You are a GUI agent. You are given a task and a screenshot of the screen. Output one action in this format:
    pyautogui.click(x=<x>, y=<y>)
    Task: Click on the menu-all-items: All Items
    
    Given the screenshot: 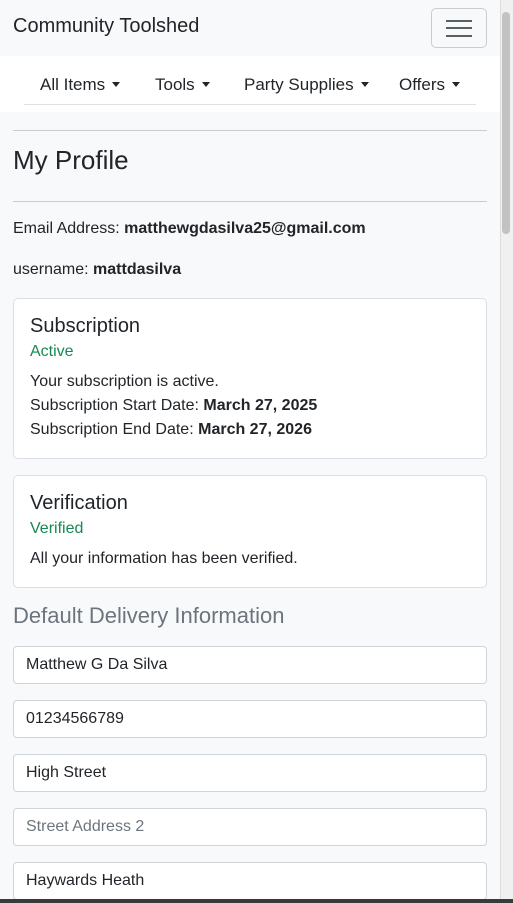 What is the action you would take?
    pyautogui.click(x=80, y=85)
    